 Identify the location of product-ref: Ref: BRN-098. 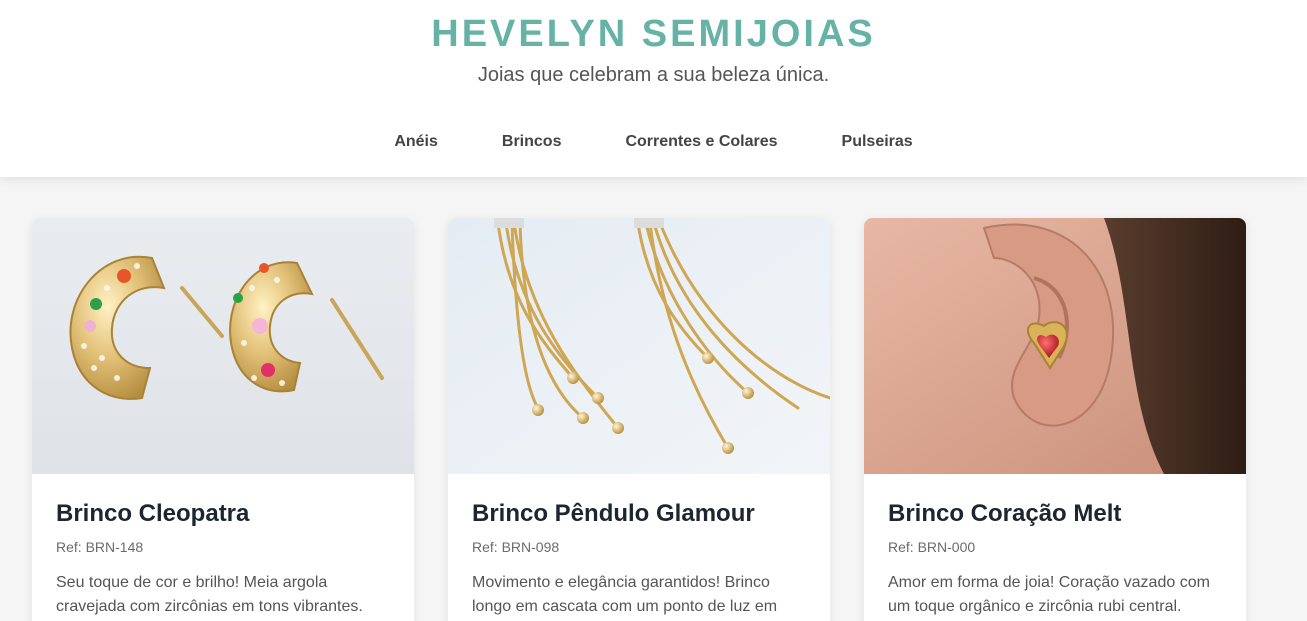
(516, 547).